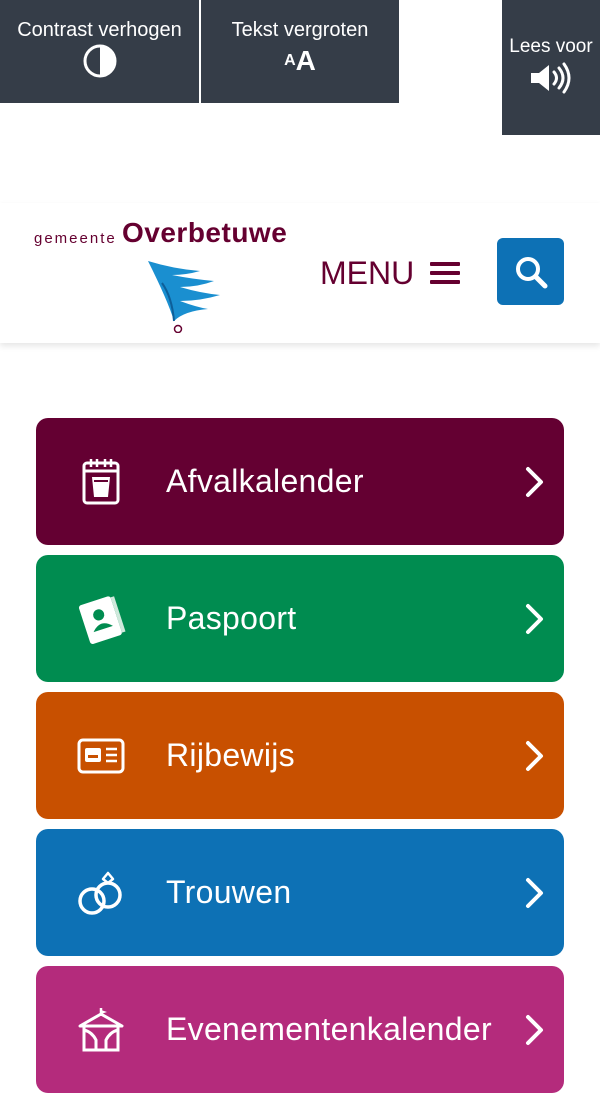 The height and width of the screenshot is (1093, 600). Describe the element at coordinates (551, 46) in the screenshot. I see `read-aloud-label: Lees voor` at that location.